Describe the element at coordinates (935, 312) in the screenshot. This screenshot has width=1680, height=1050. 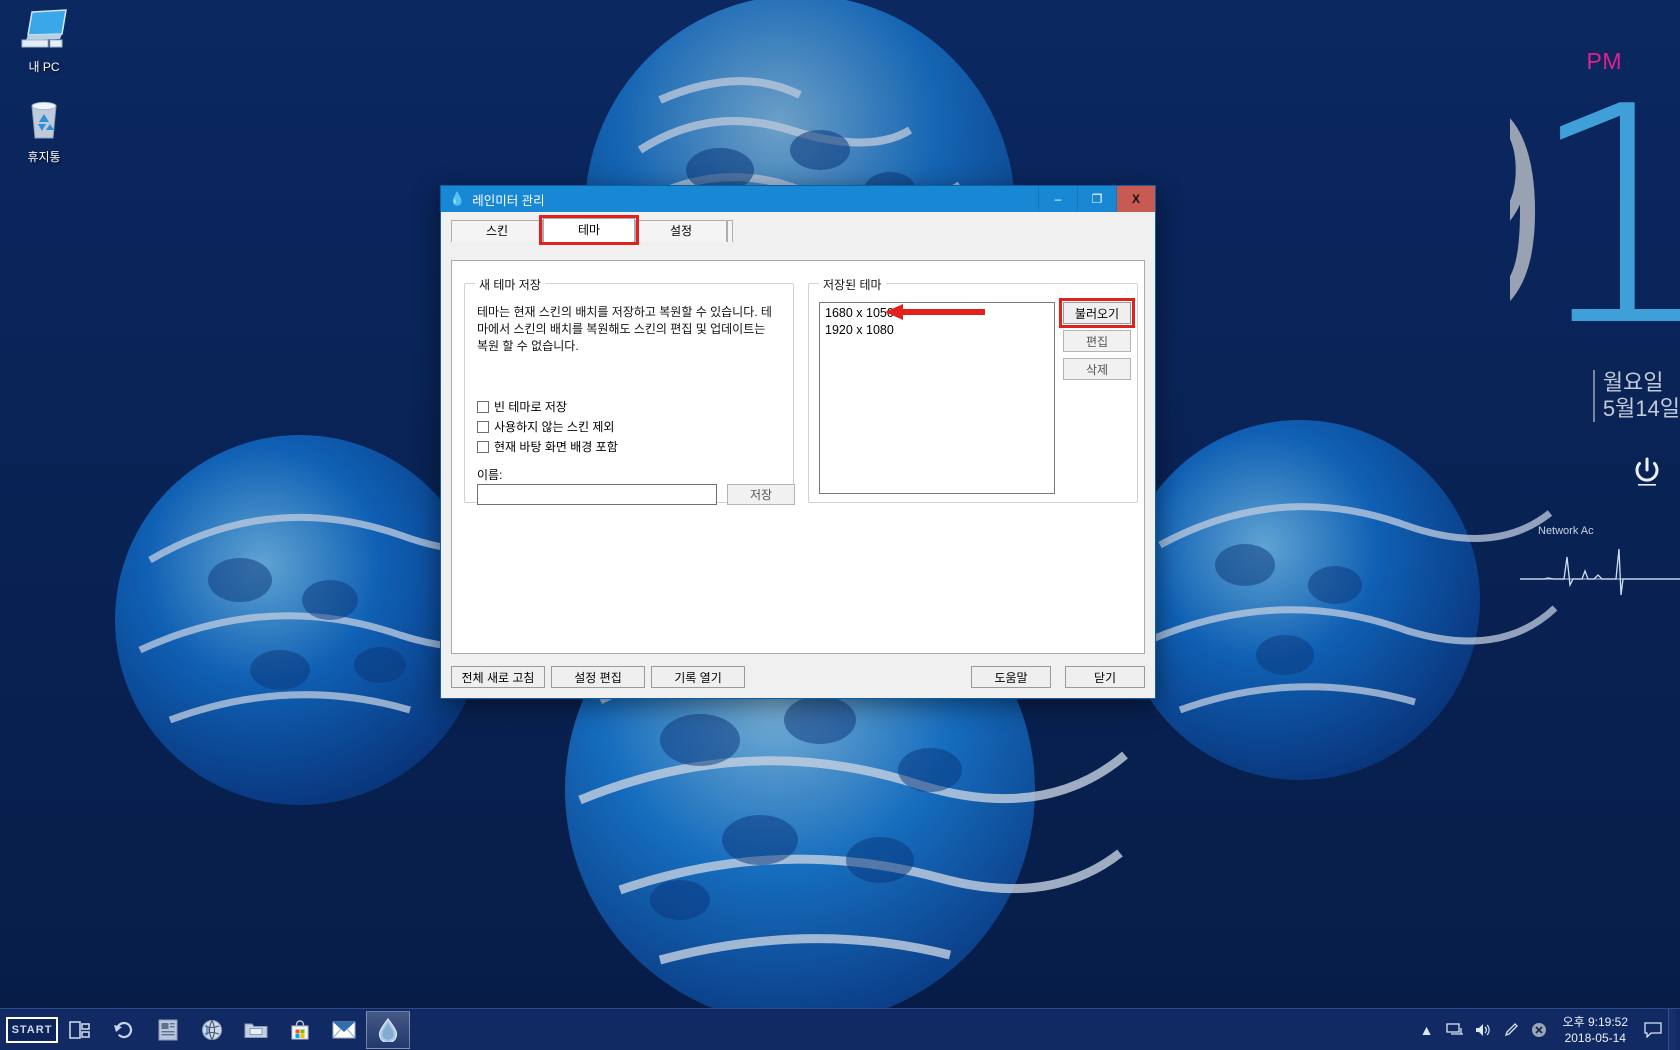
I see `red-arrow-annotation` at that location.